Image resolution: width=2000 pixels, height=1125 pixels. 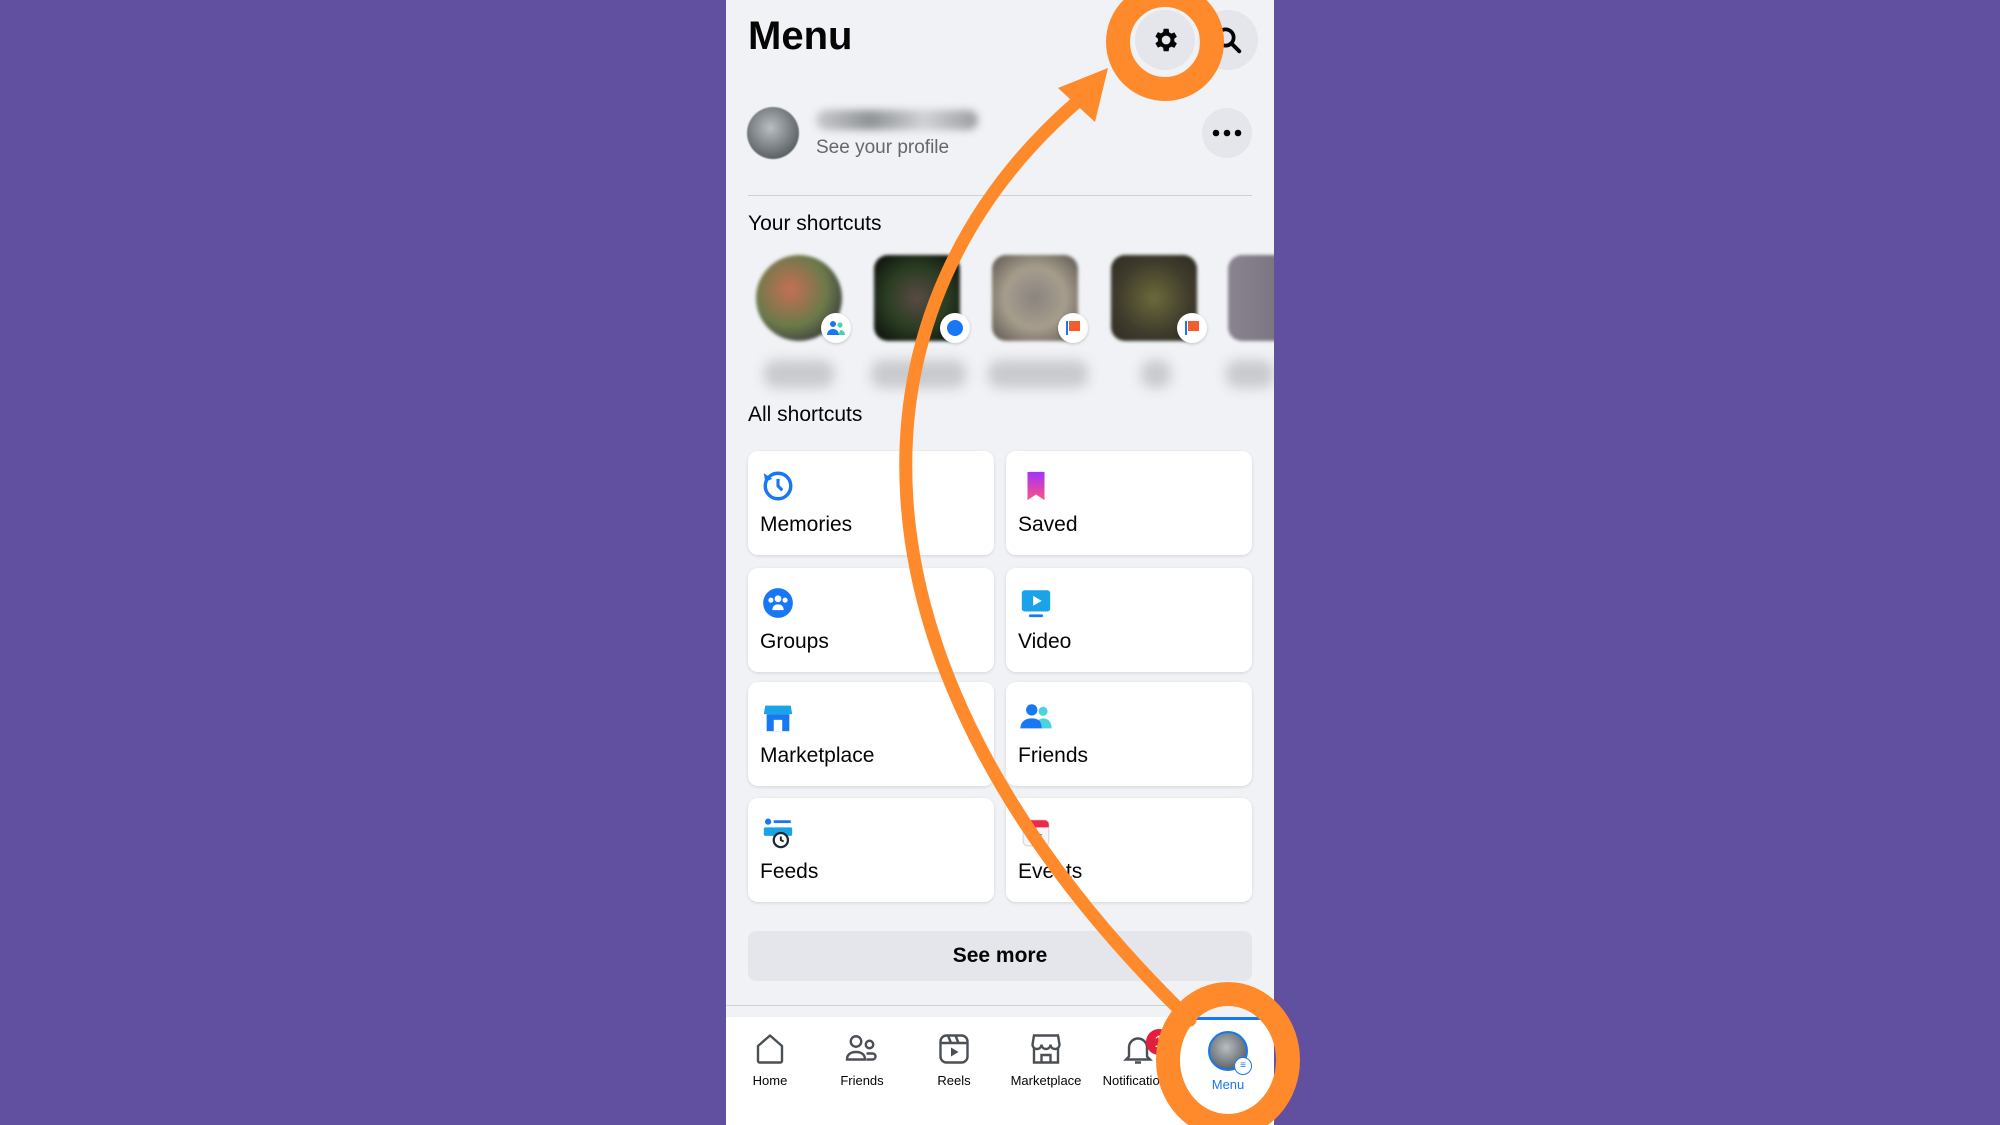 I want to click on your-shortcuts-heading: Your shortcuts, so click(x=815, y=223).